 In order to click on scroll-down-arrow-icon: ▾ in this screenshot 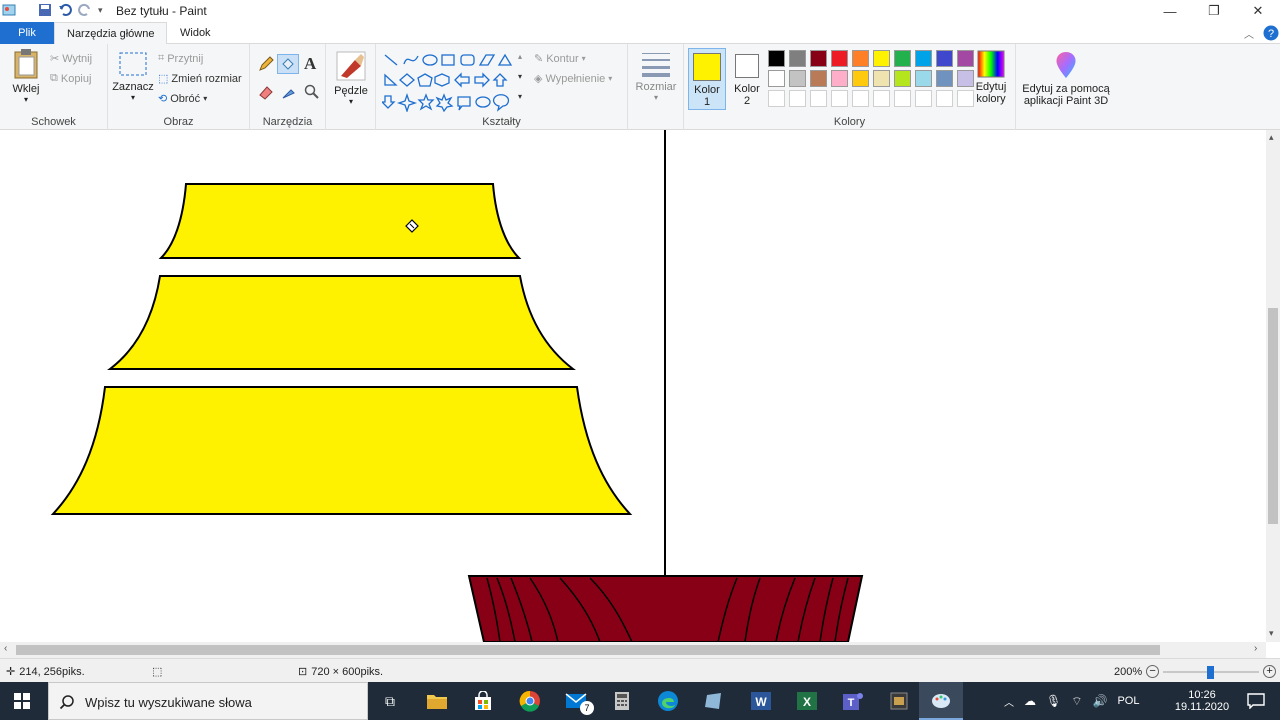, I will do `click(1271, 633)`.